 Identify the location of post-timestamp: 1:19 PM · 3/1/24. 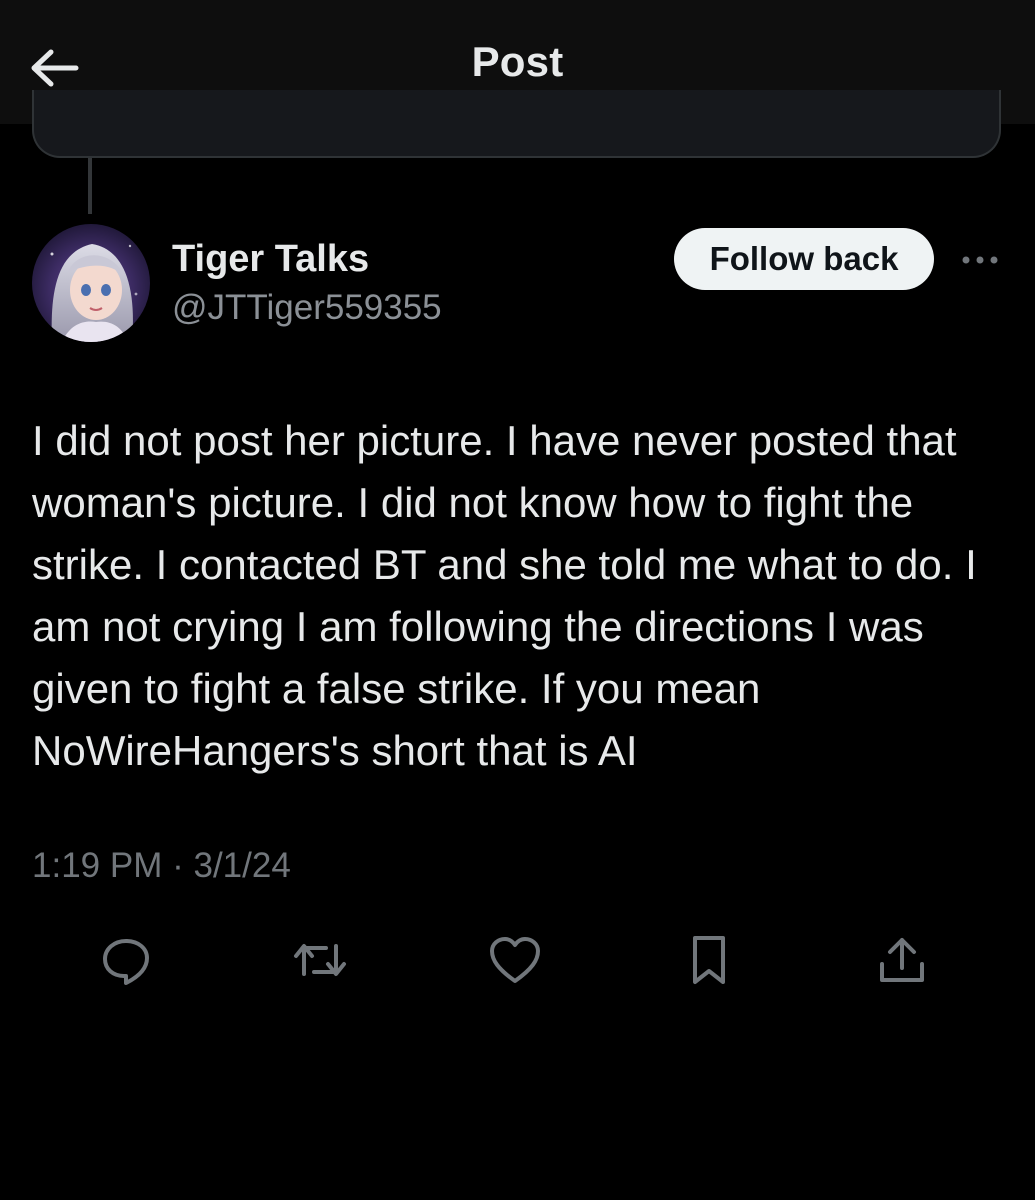
(161, 866).